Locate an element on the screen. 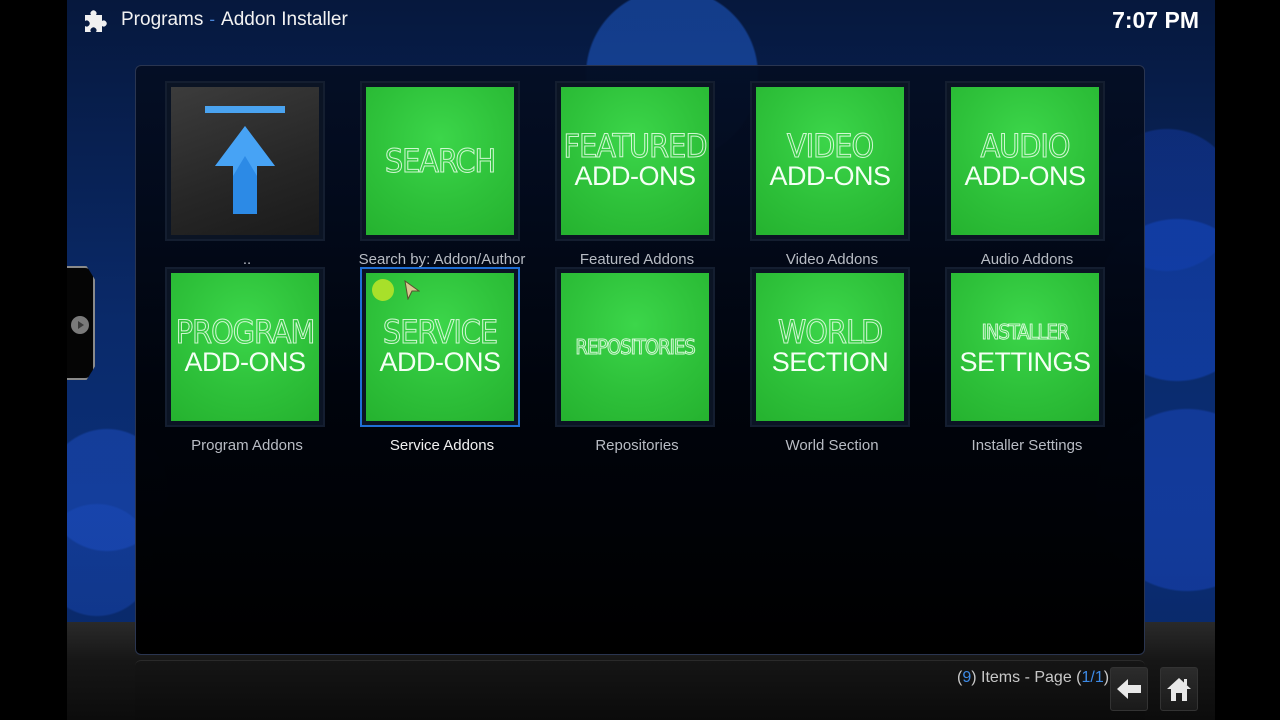 The width and height of the screenshot is (1280, 720). addon-tile-search: SEARCH Search by: Addon/Author is located at coordinates (442, 174).